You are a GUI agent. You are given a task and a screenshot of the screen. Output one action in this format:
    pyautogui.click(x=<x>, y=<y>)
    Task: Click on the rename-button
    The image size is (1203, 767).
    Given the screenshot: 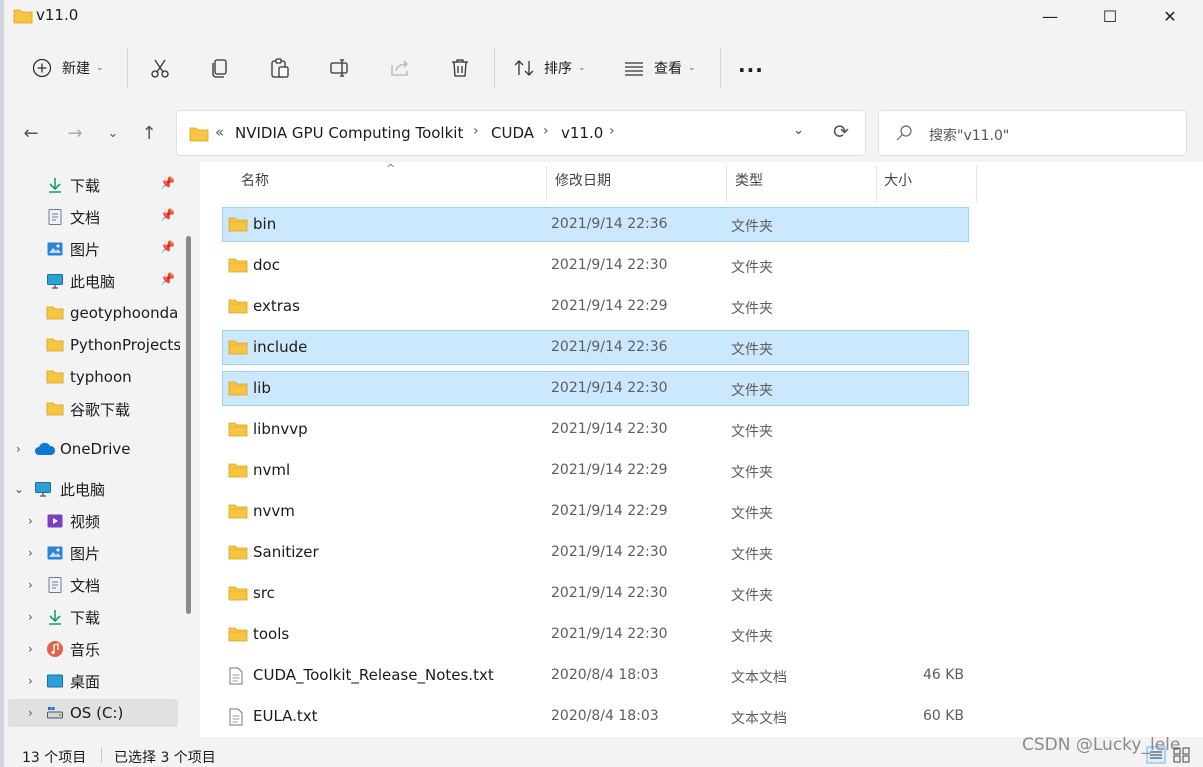 What is the action you would take?
    pyautogui.click(x=340, y=68)
    